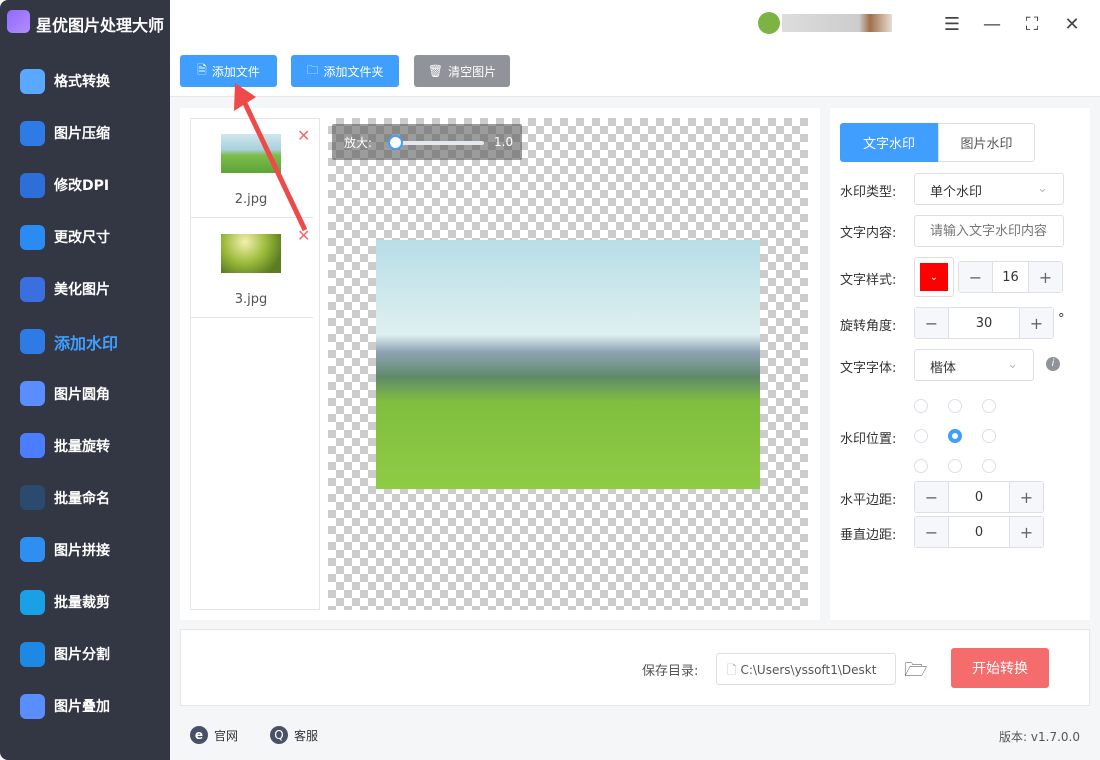 This screenshot has height=760, width=1100. Describe the element at coordinates (100, 25) in the screenshot. I see `app-title: 星优图片处理大师` at that location.